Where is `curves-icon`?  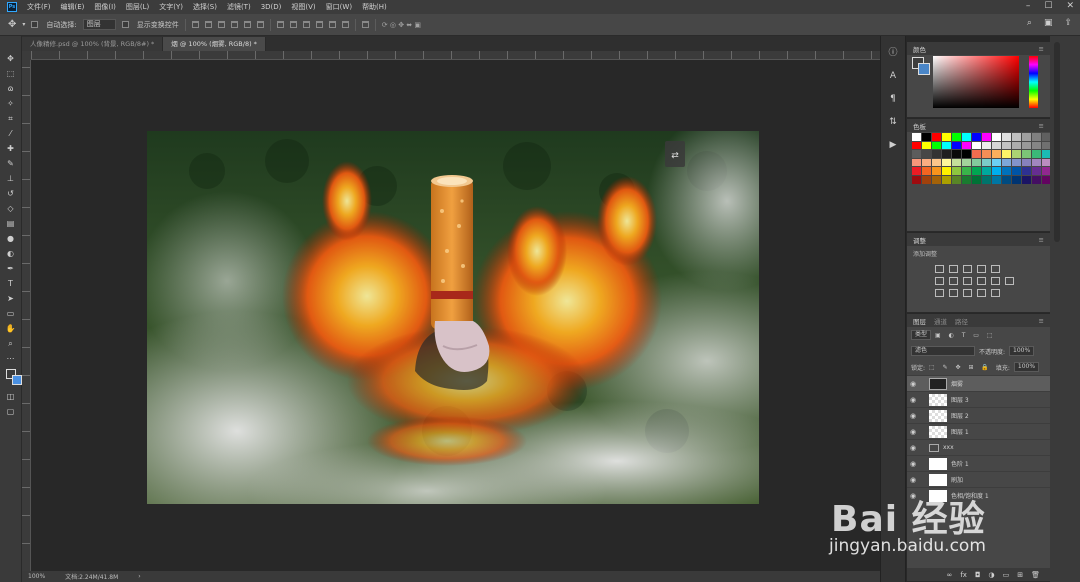
curves-icon is located at coordinates (967, 269).